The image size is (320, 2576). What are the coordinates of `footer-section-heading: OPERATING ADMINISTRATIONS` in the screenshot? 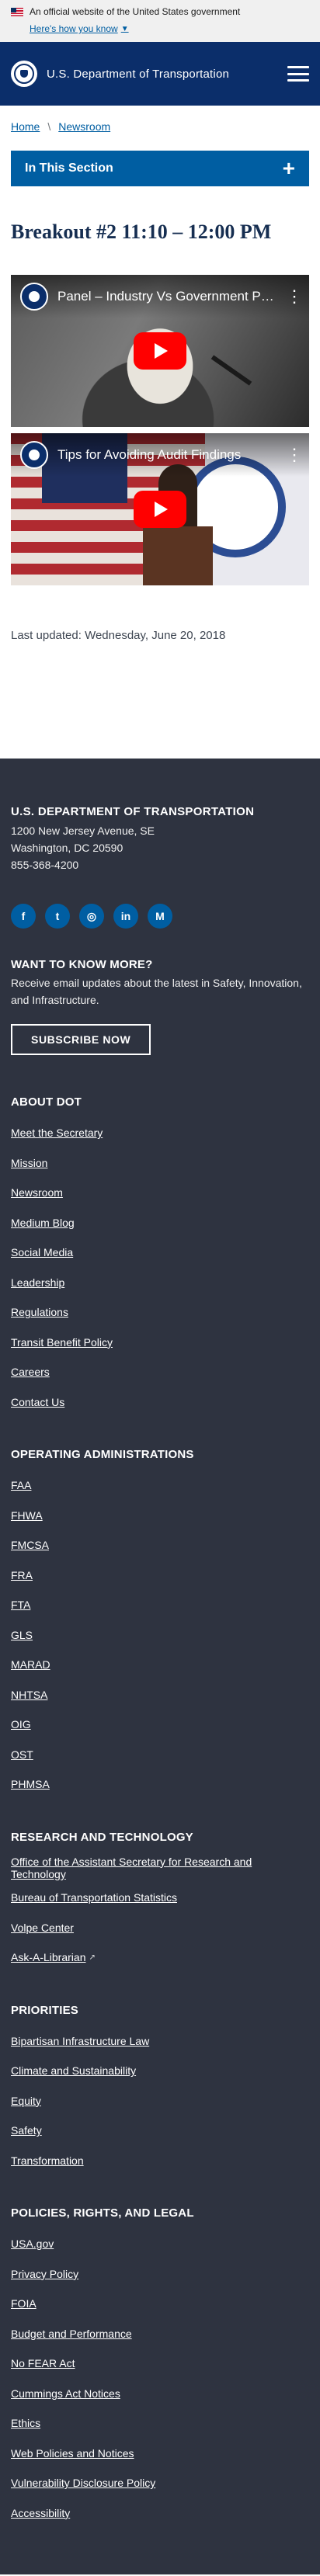 It's located at (102, 1454).